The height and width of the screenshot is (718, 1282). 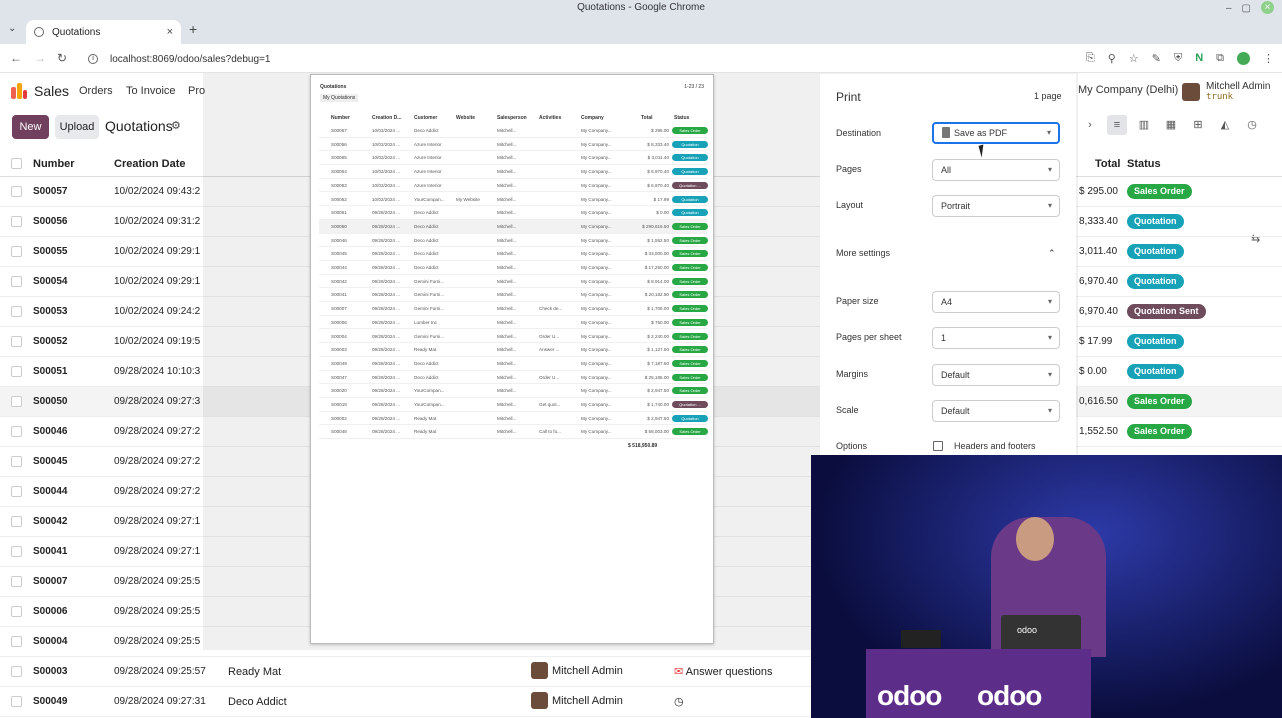 I want to click on menu-orders: Orders, so click(x=96, y=91).